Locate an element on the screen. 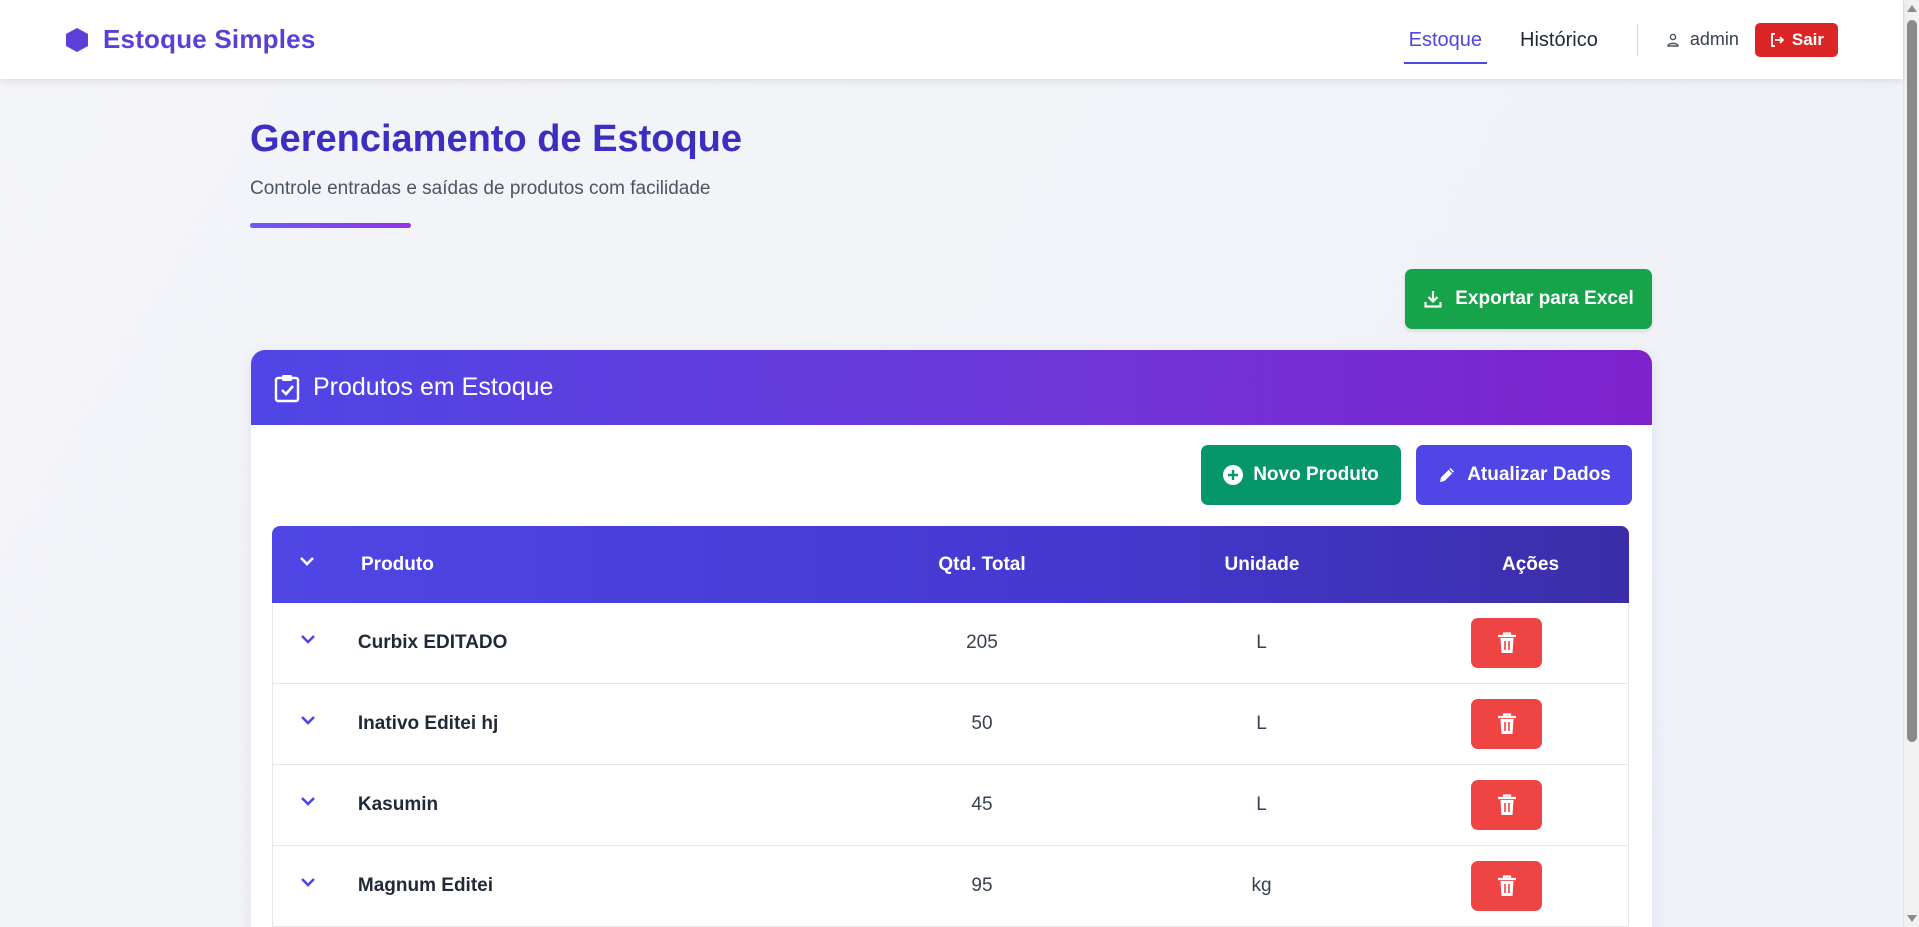 Image resolution: width=1919 pixels, height=927 pixels. table-row: Magnum Editei 95 kg is located at coordinates (950, 886).